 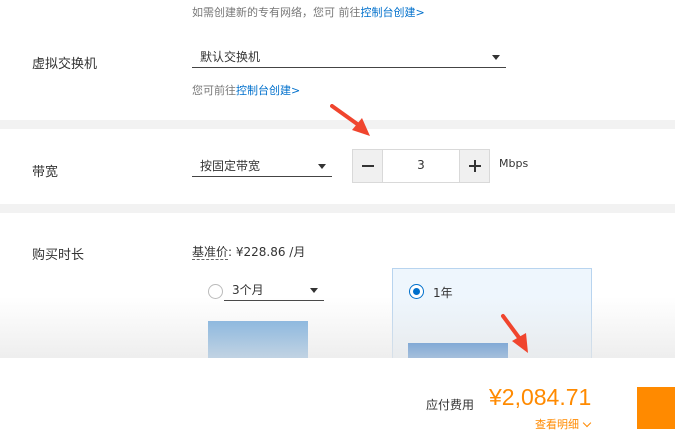 I want to click on base-price-value: : ¥228.86 /月, so click(x=267, y=252).